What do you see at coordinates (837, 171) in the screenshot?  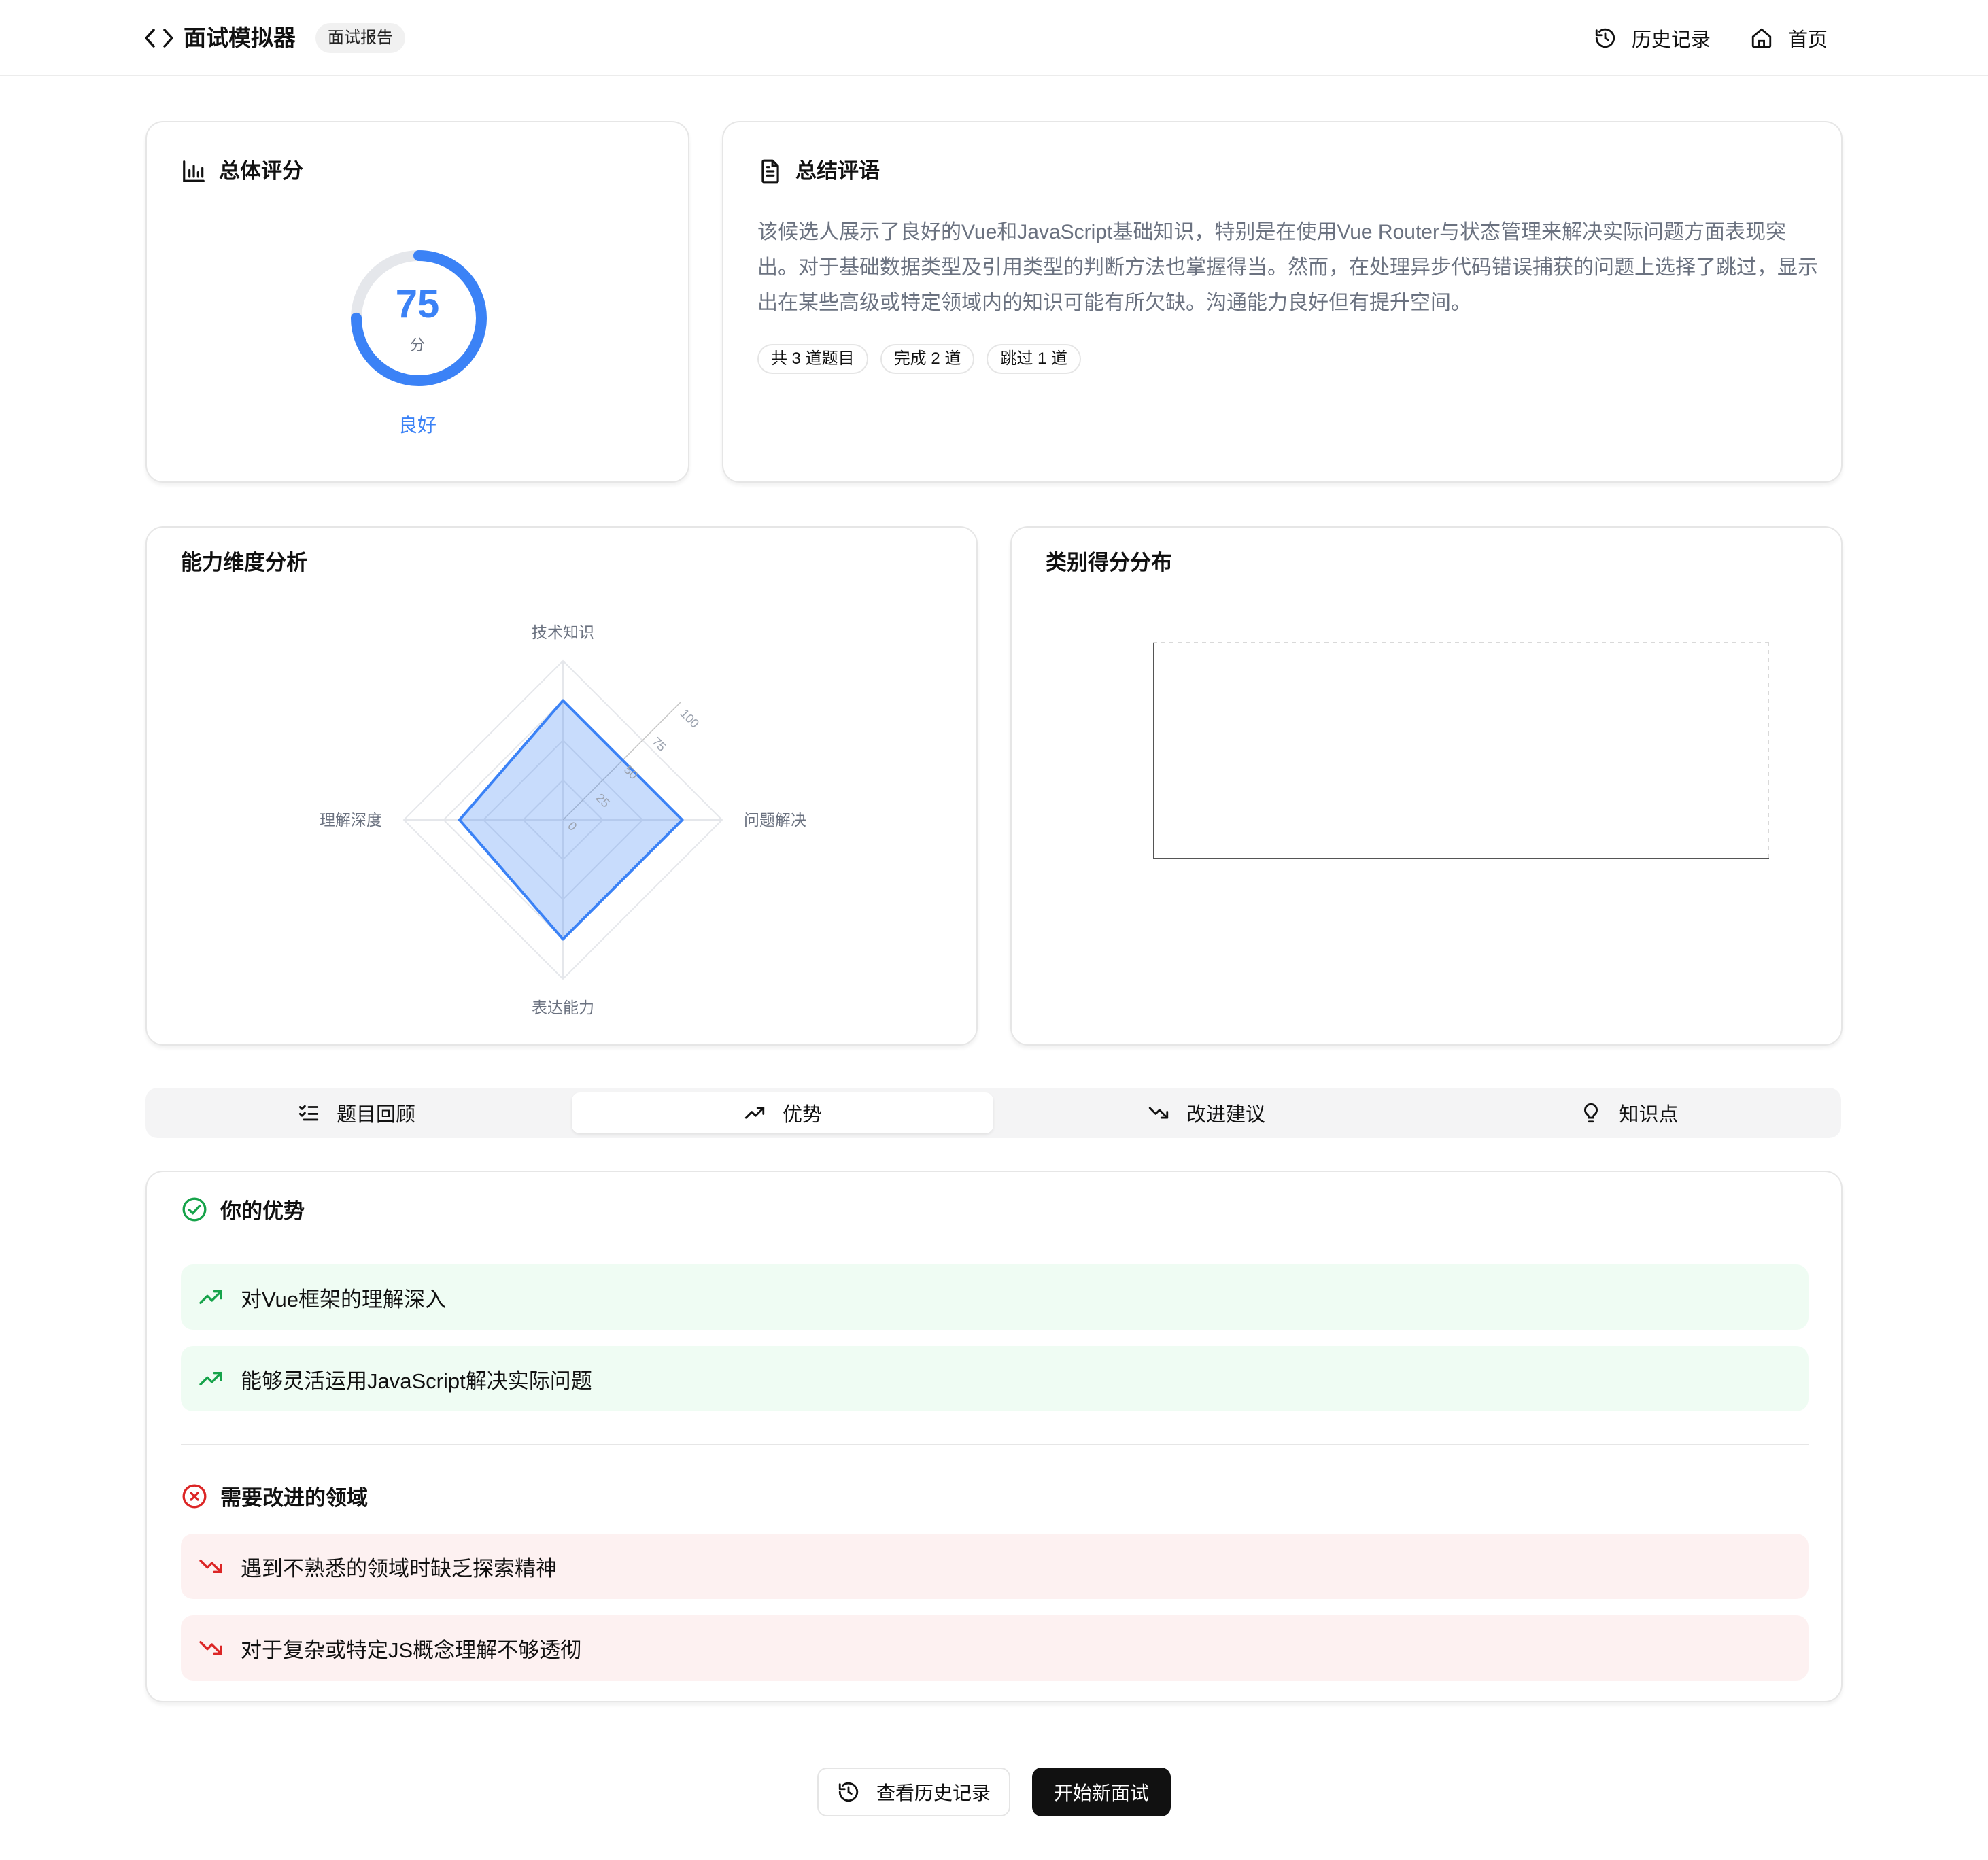 I see `summary-title-text: 总结评语` at bounding box center [837, 171].